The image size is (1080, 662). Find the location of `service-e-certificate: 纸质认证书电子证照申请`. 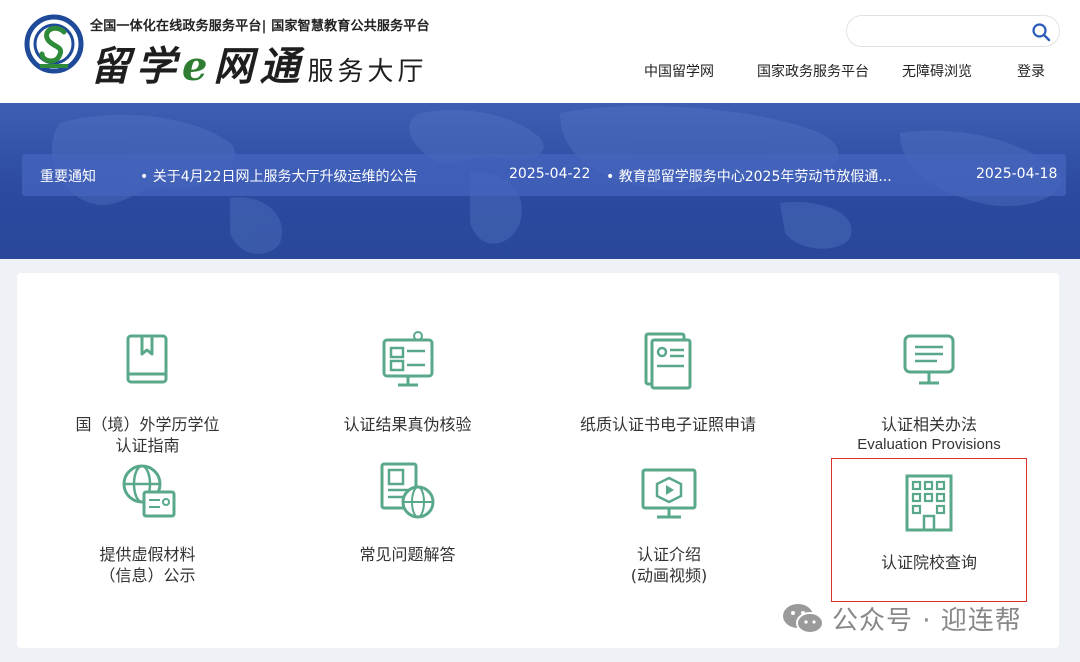

service-e-certificate: 纸质认证书电子证照申请 is located at coordinates (668, 382).